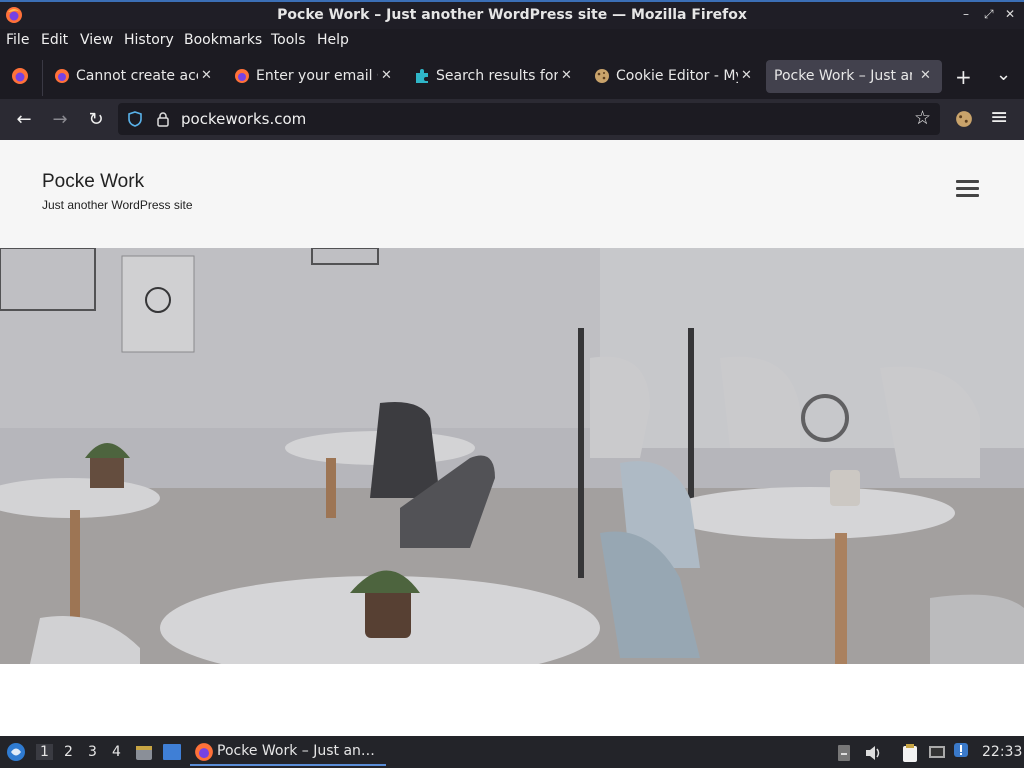  What do you see at coordinates (497, 76) in the screenshot?
I see `tab-label: Search results for` at bounding box center [497, 76].